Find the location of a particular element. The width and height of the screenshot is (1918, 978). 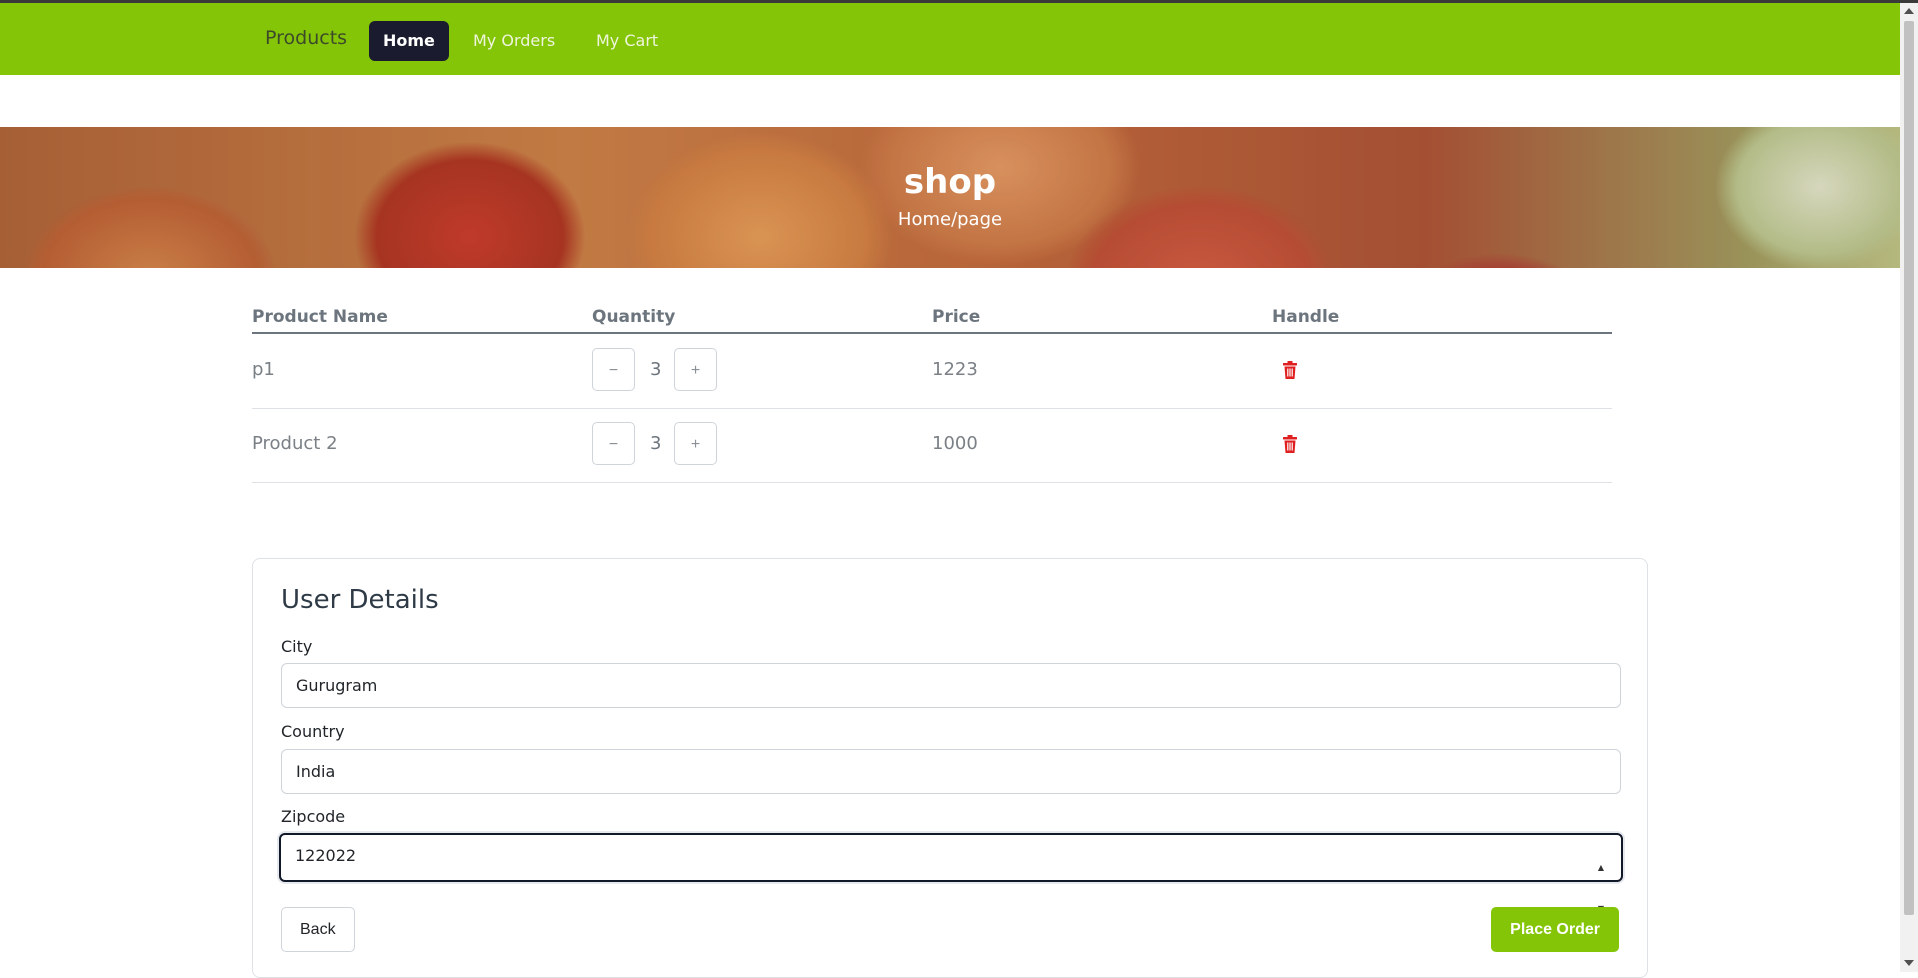

header-price: Price is located at coordinates (956, 317).